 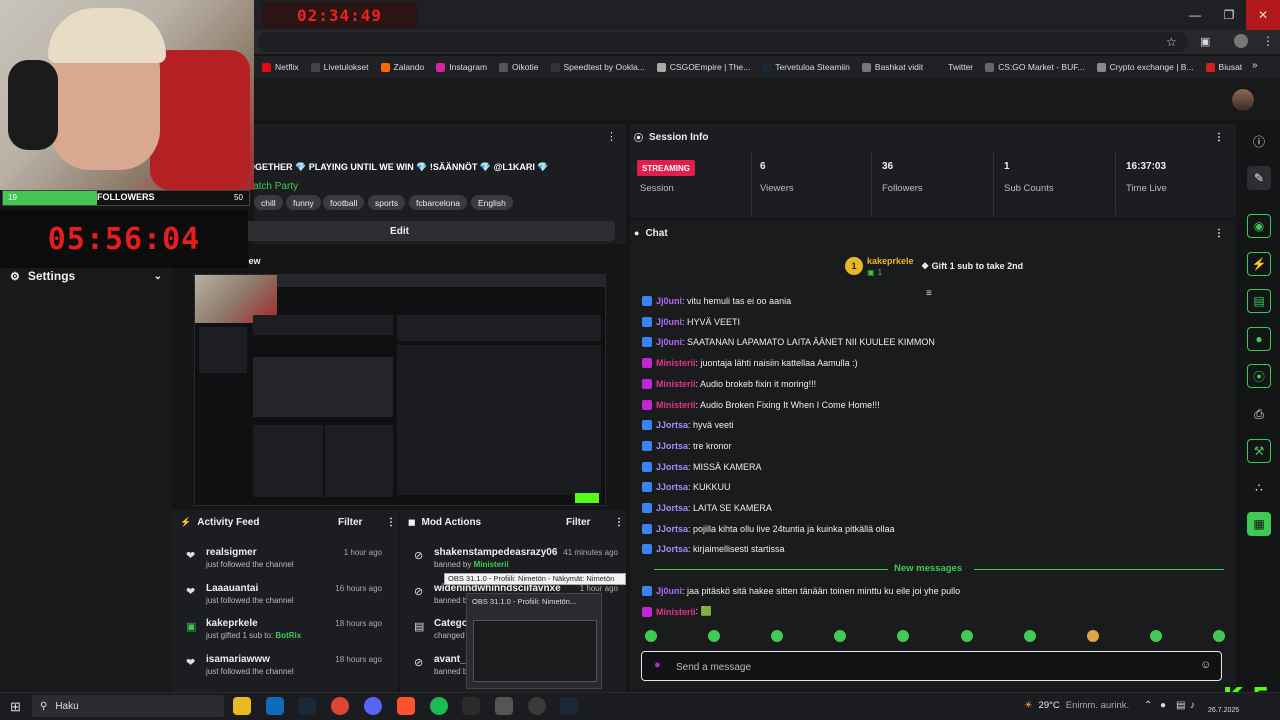 I want to click on bookmark-item: Zalando, so click(x=402, y=67).